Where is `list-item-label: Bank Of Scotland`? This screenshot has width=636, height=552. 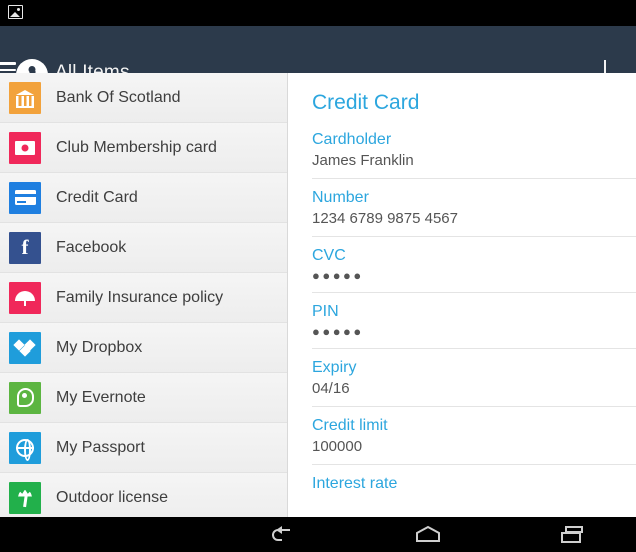 list-item-label: Bank Of Scotland is located at coordinates (118, 97).